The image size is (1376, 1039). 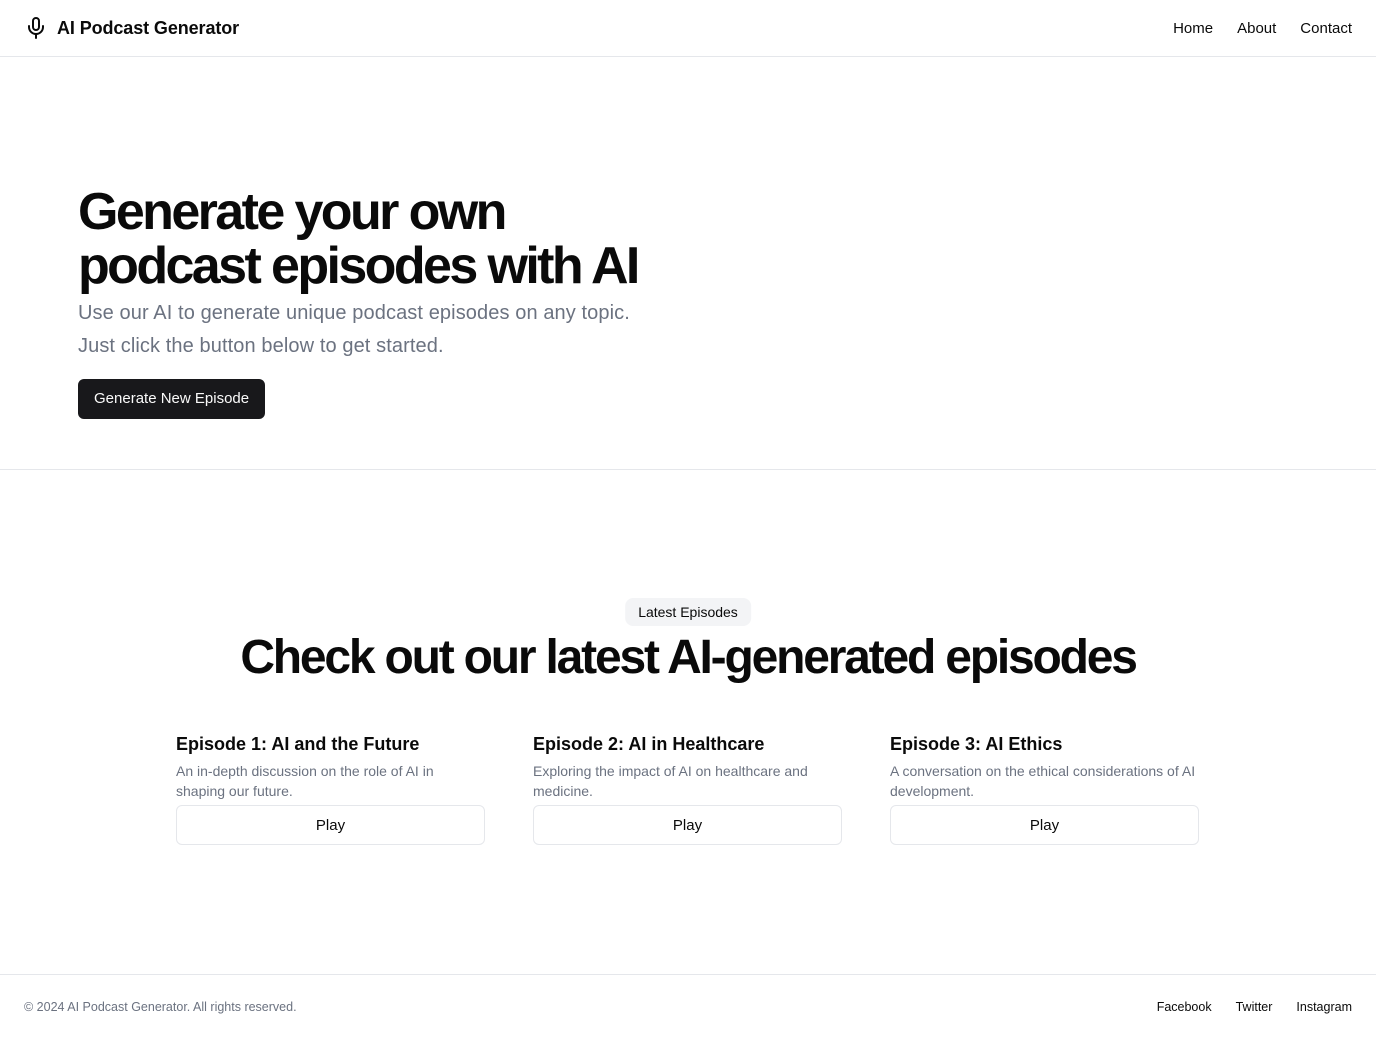 I want to click on episode-title: Episode 3: AI Ethics, so click(x=976, y=744).